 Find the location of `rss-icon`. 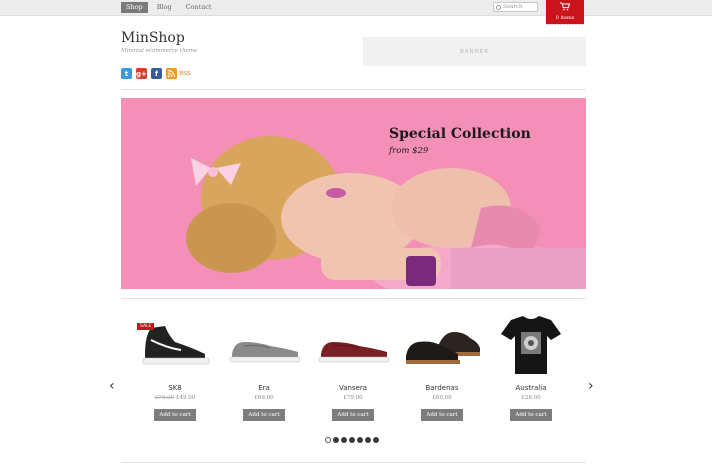

rss-icon is located at coordinates (171, 73).